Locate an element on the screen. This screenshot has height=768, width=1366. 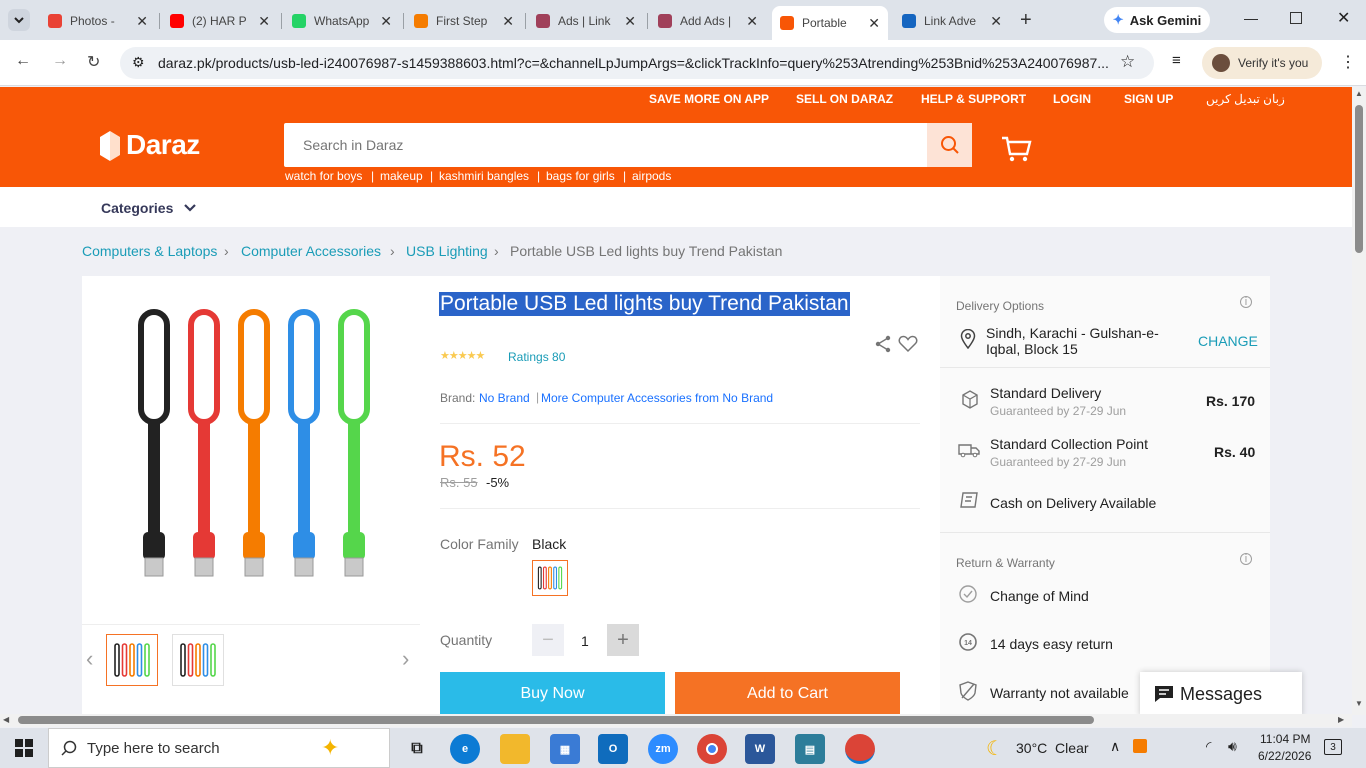
store-icon: ▦ is located at coordinates (565, 749).